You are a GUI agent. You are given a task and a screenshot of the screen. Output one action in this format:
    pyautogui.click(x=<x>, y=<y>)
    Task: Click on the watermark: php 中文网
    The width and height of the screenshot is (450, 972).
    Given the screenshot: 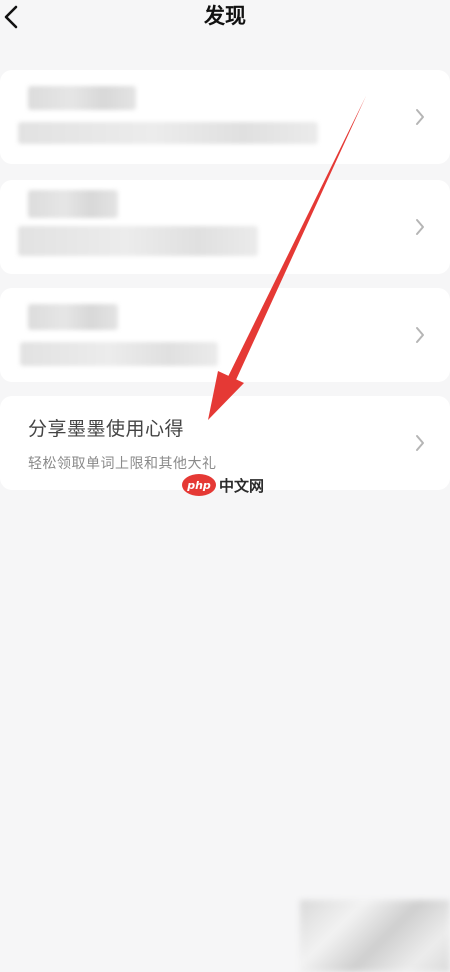 What is the action you would take?
    pyautogui.click(x=223, y=485)
    